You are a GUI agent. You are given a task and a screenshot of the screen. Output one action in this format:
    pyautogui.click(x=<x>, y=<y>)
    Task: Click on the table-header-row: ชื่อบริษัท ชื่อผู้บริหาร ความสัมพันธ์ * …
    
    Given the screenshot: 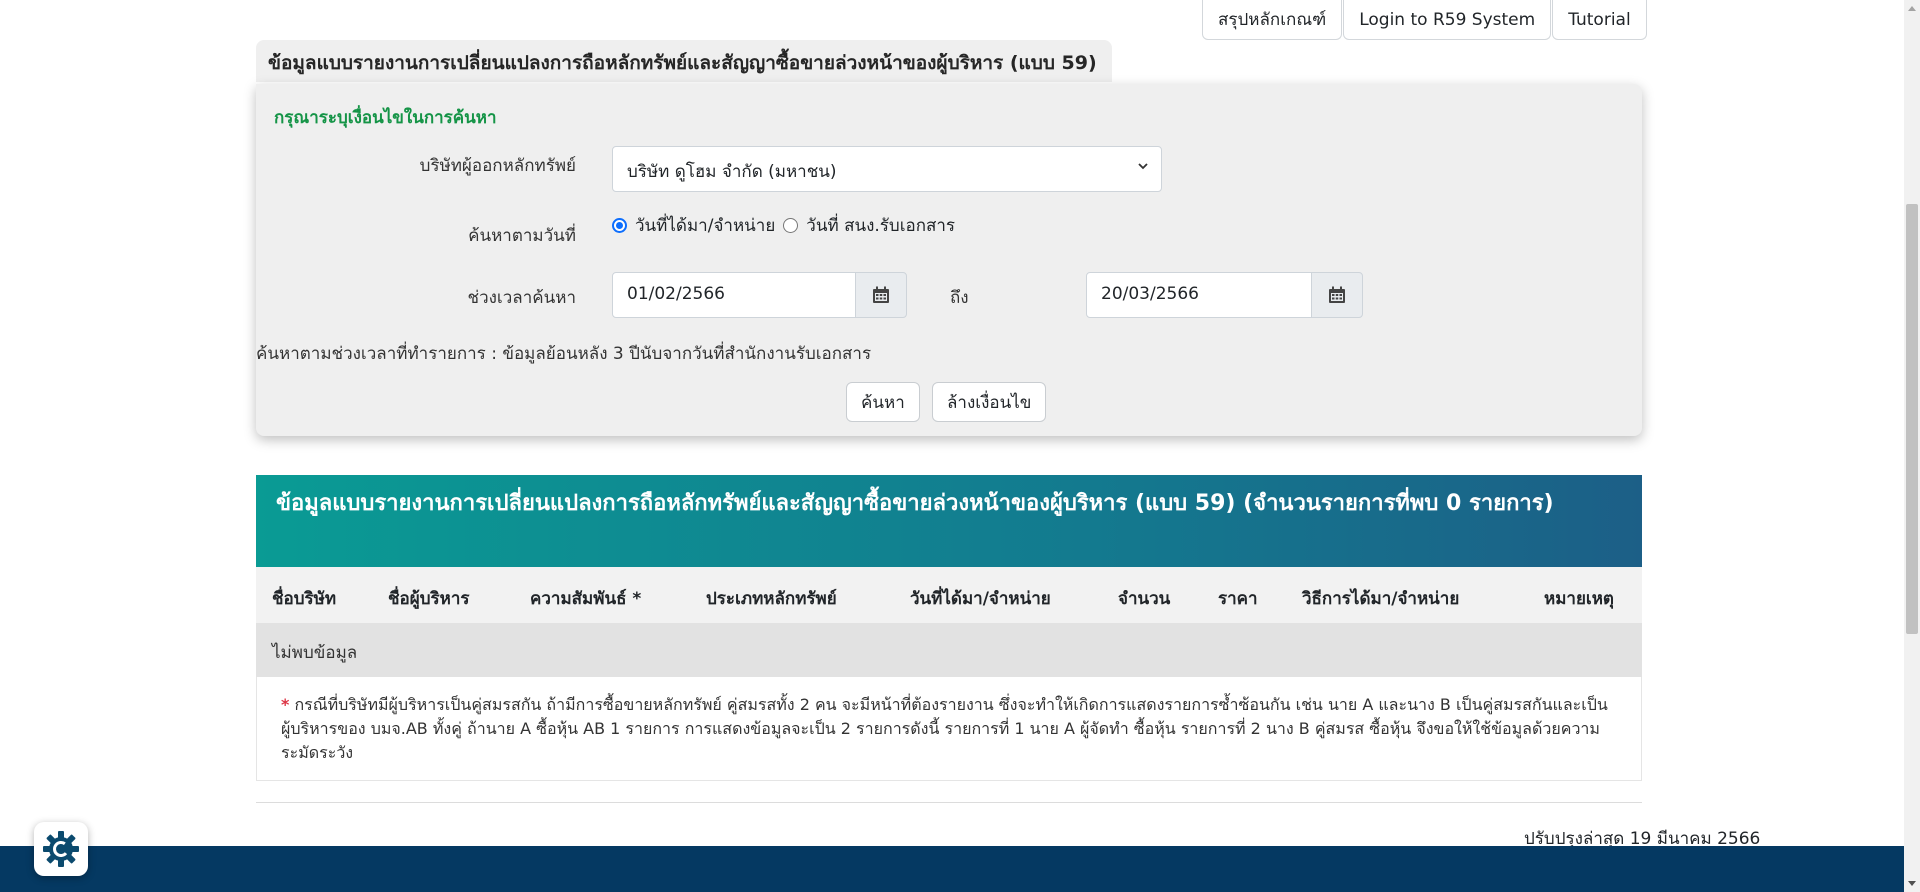 What is the action you would take?
    pyautogui.click(x=949, y=595)
    